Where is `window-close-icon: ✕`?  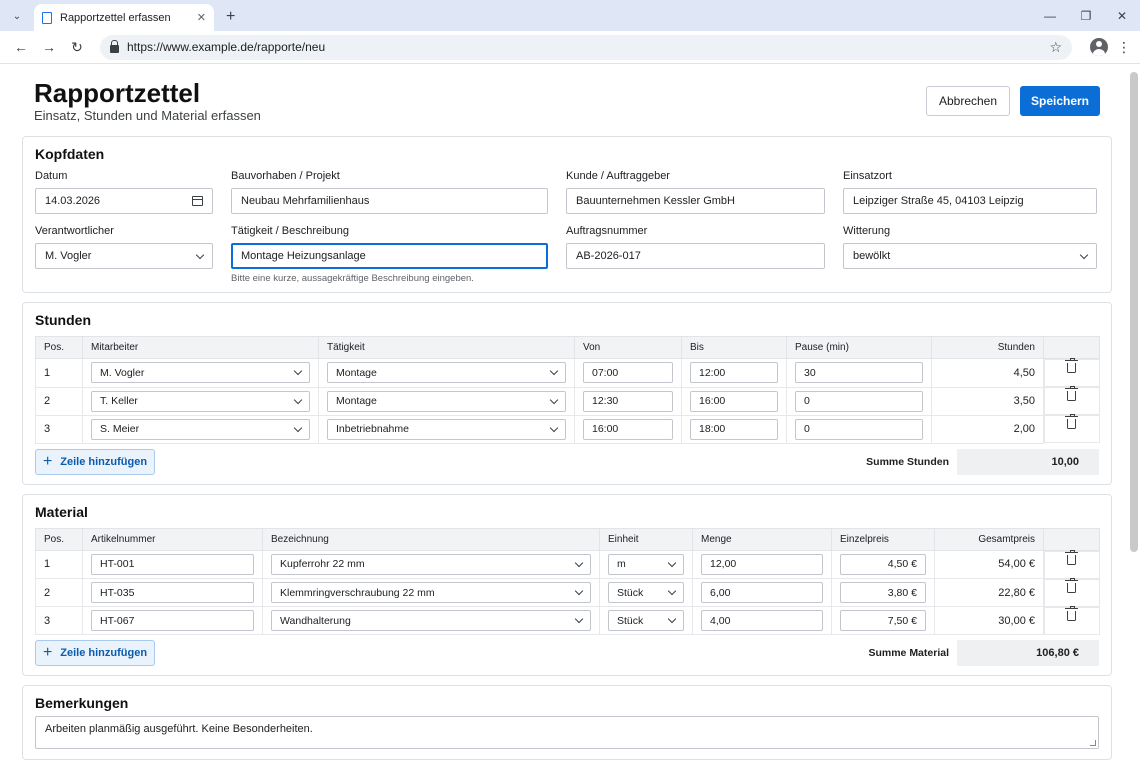 window-close-icon: ✕ is located at coordinates (1122, 15).